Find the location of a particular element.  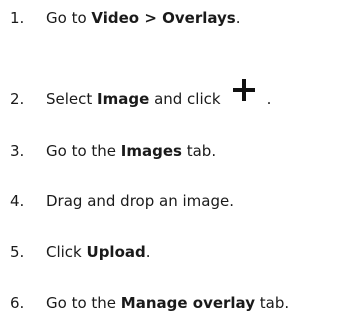

step-6: 6. Go to the Manage overlay tab. is located at coordinates (144, 303).